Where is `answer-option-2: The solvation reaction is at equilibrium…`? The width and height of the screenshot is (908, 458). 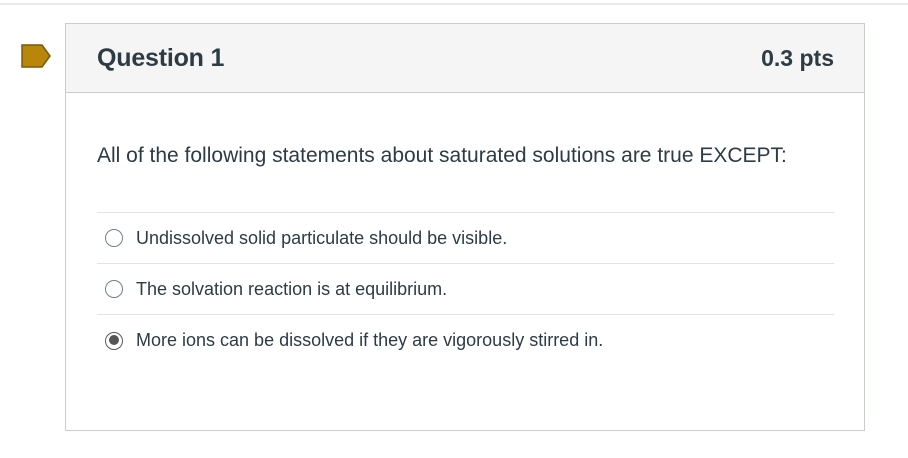 answer-option-2: The solvation reaction is at equilibrium… is located at coordinates (465, 289).